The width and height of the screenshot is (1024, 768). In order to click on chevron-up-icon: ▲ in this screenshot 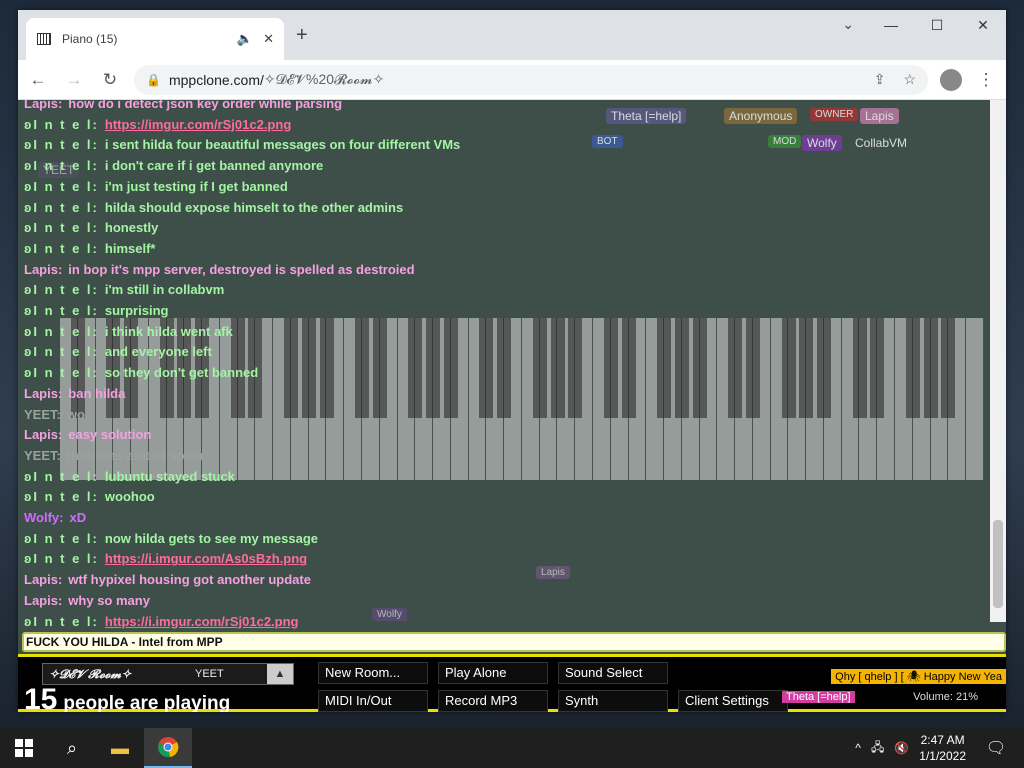, I will do `click(280, 674)`.